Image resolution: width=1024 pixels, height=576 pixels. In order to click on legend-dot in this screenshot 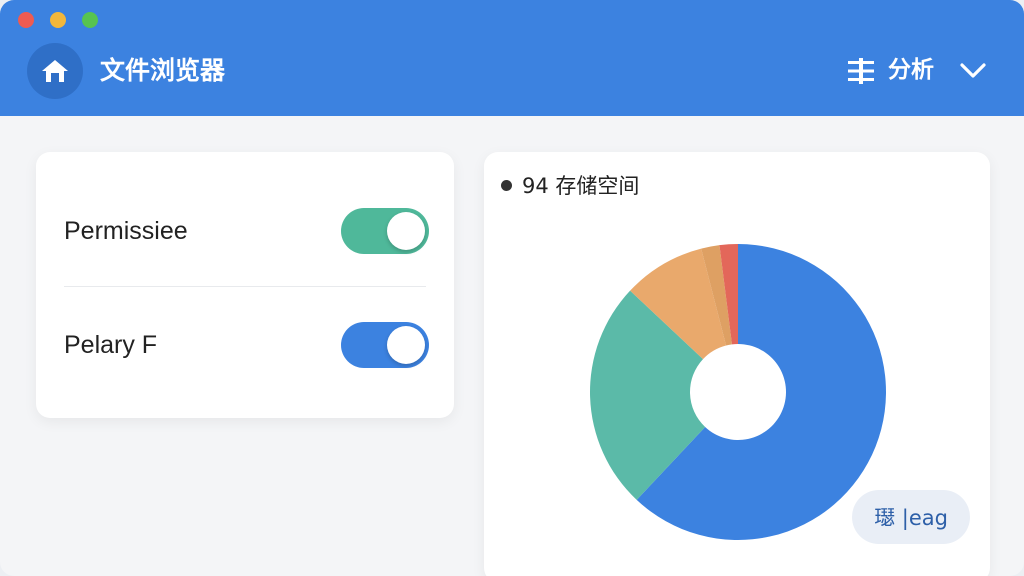, I will do `click(506, 185)`.